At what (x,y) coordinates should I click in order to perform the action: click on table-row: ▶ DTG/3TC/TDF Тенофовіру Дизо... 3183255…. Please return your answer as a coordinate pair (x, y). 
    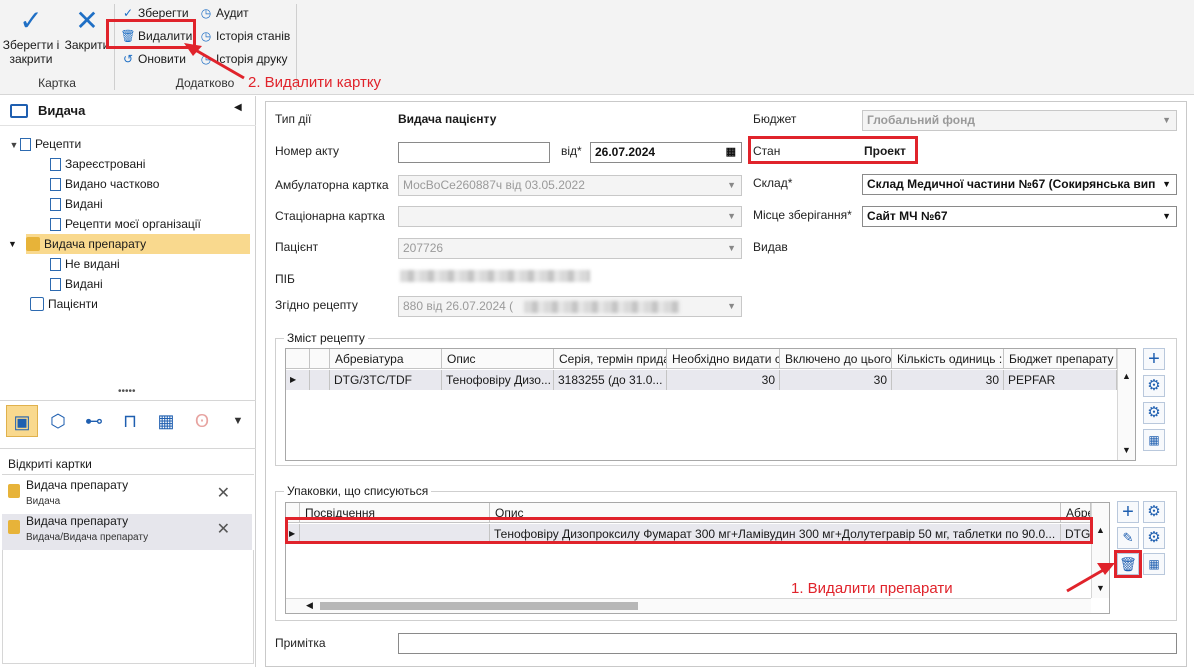
    Looking at the image, I should click on (701, 380).